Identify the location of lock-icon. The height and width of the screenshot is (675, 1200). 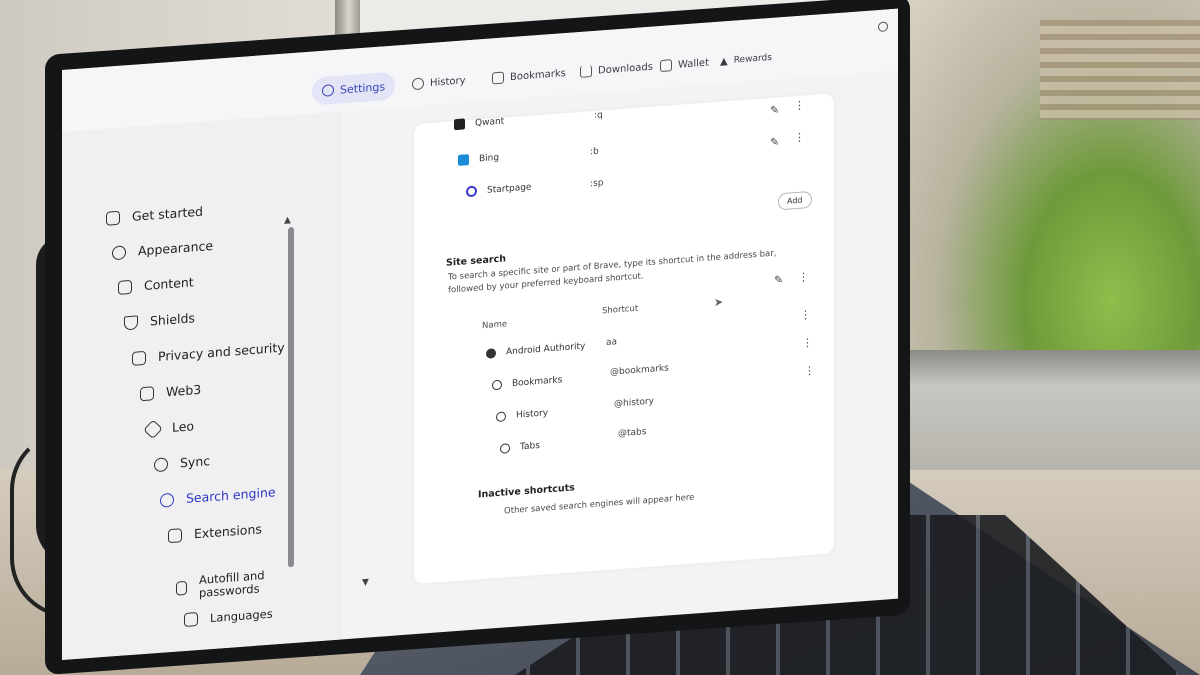
(139, 358).